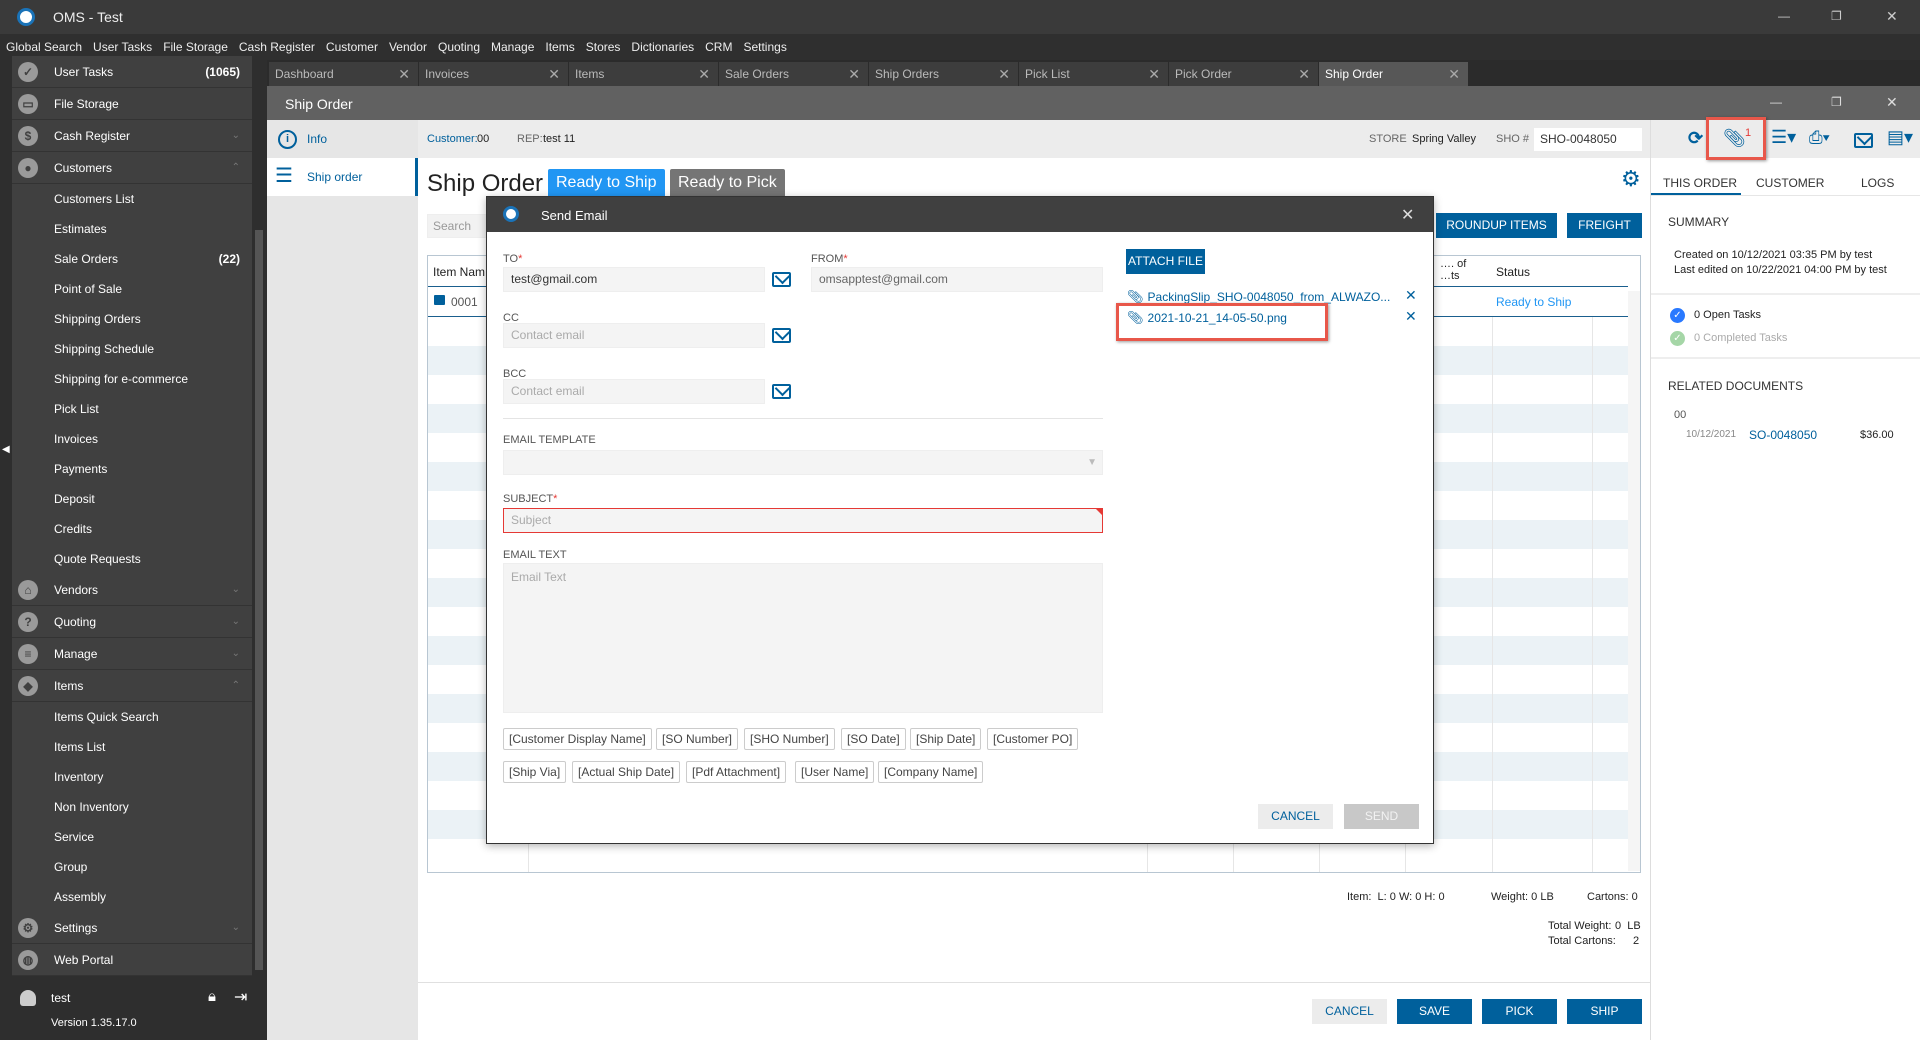 This screenshot has width=1920, height=1040. I want to click on open-tasks: 0 Open Tasks, so click(1727, 315).